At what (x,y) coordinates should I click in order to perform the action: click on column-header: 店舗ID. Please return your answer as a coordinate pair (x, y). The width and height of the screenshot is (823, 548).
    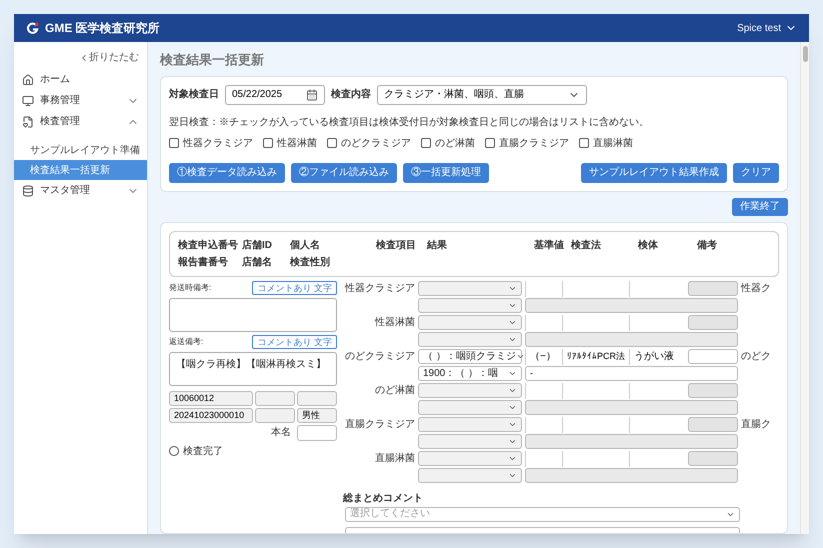
    Looking at the image, I should click on (257, 245).